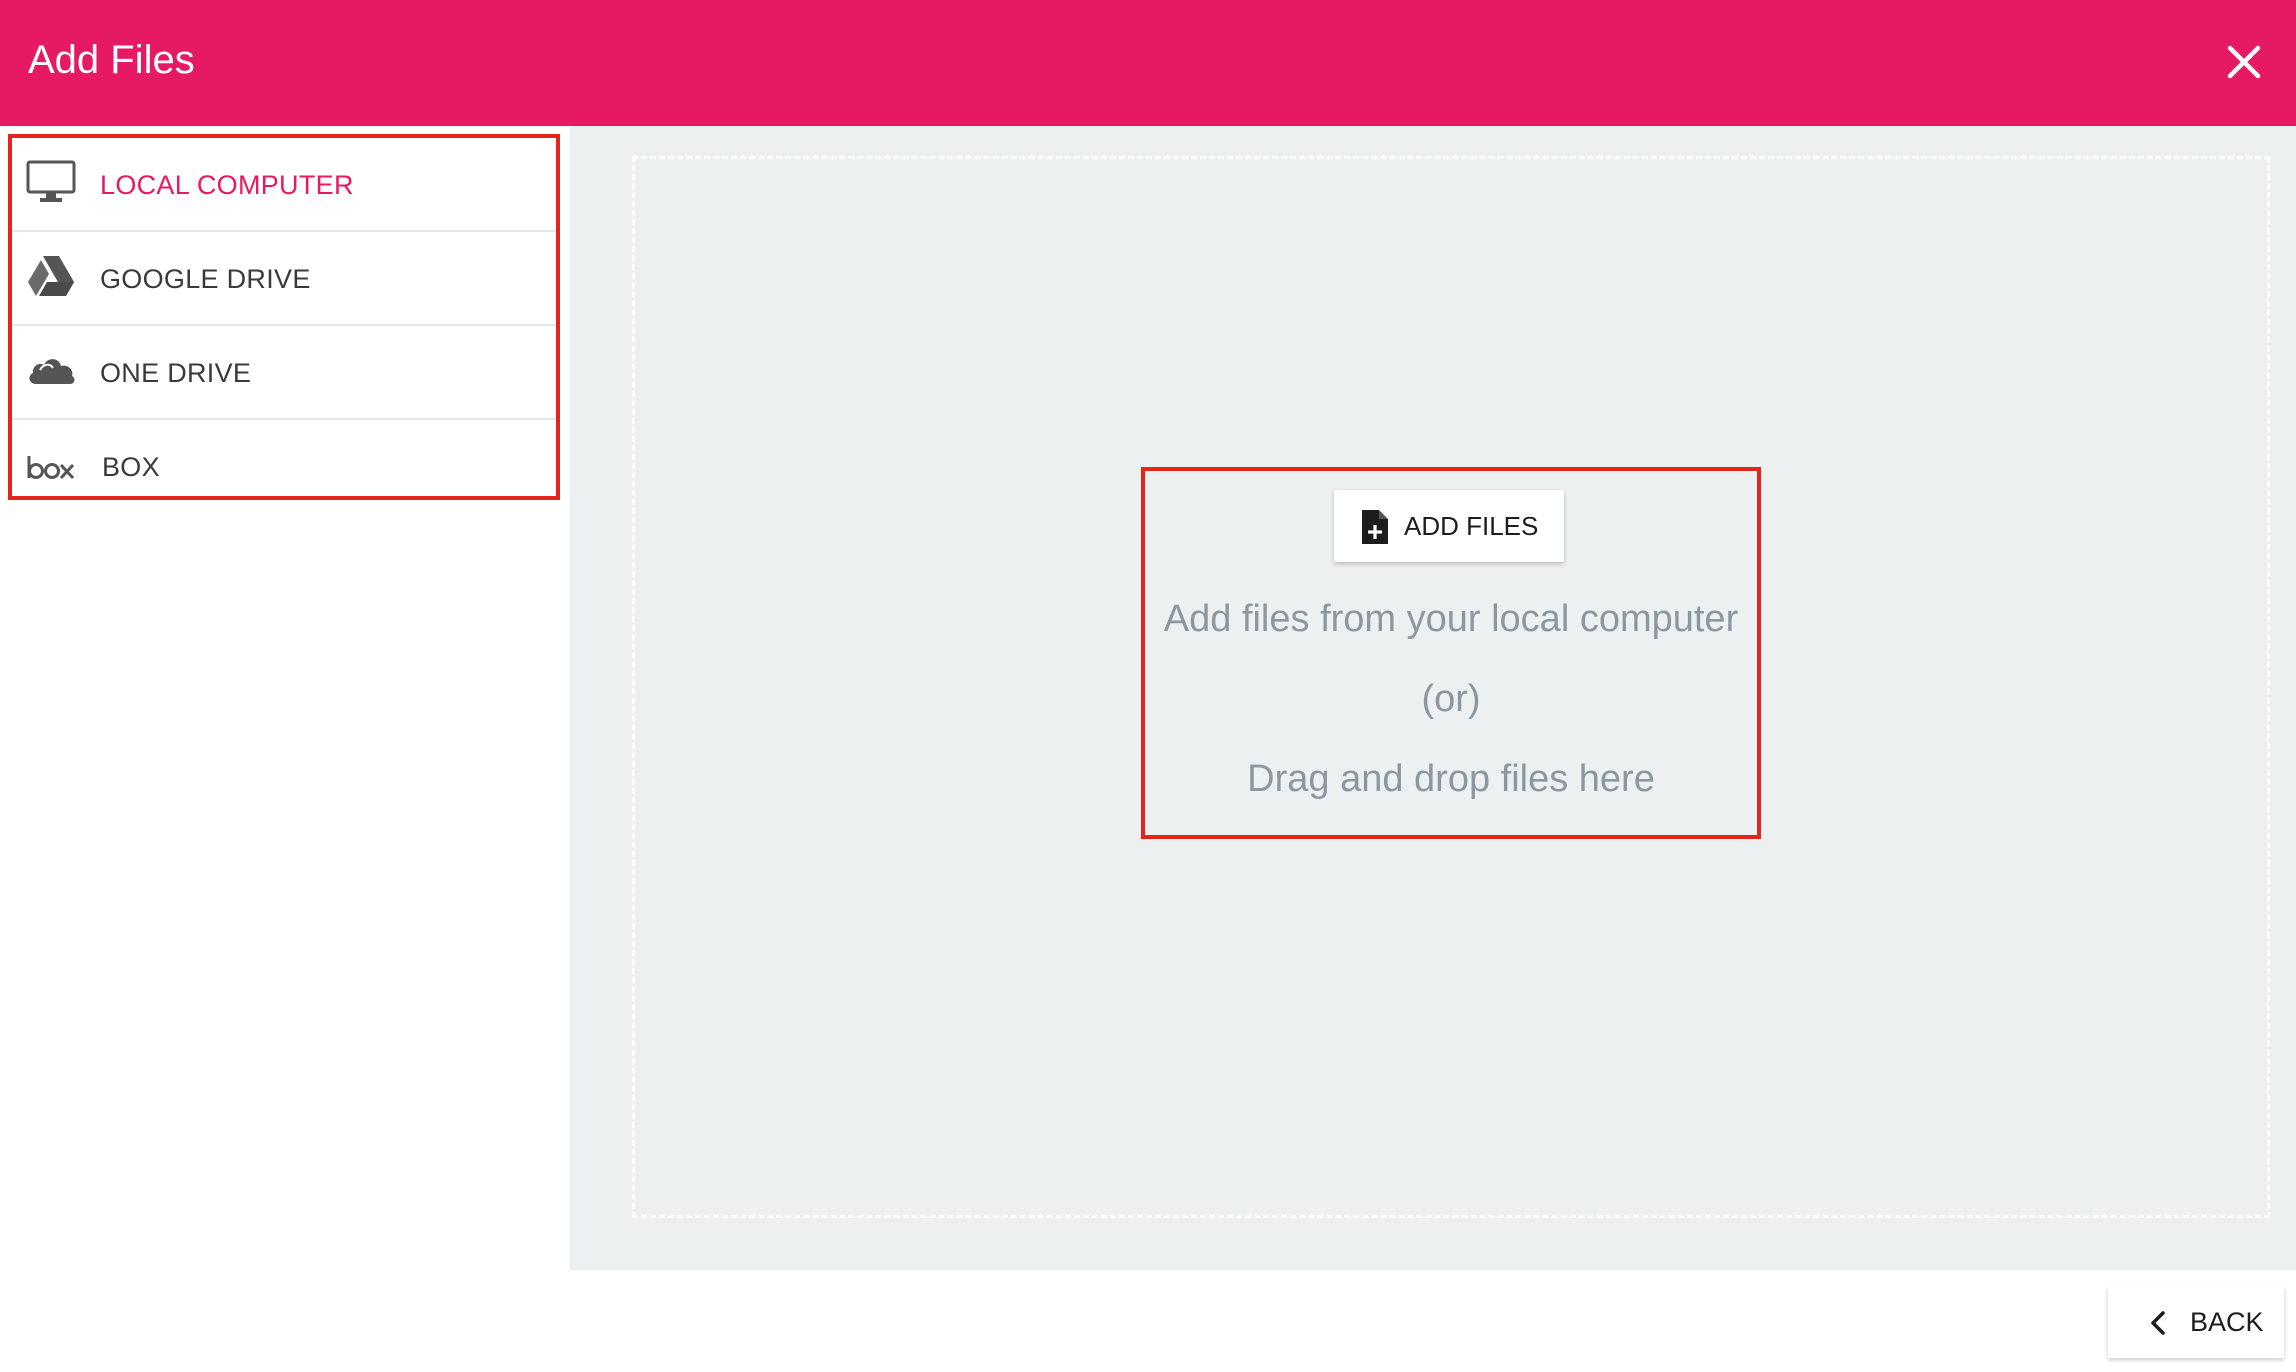 This screenshot has width=2296, height=1372. I want to click on source-label-box: BOX, so click(131, 467).